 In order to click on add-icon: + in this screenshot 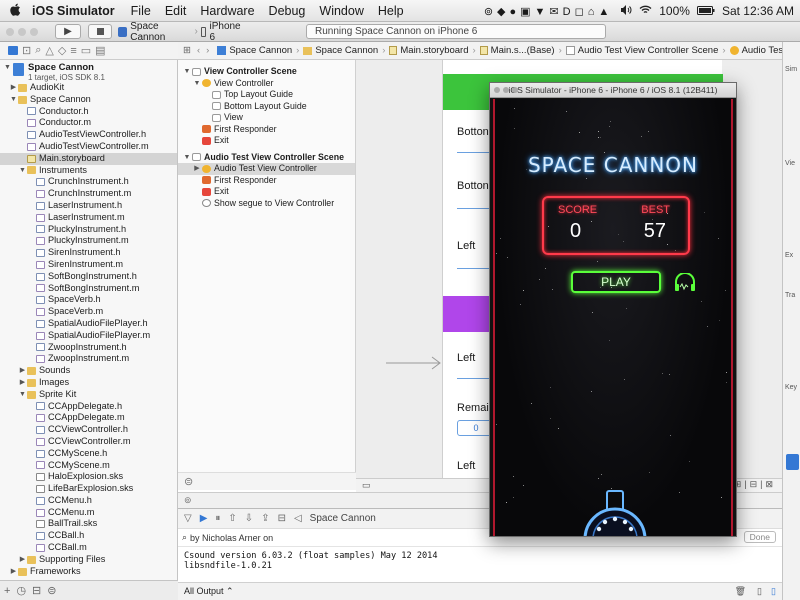, I will do `click(7, 591)`.